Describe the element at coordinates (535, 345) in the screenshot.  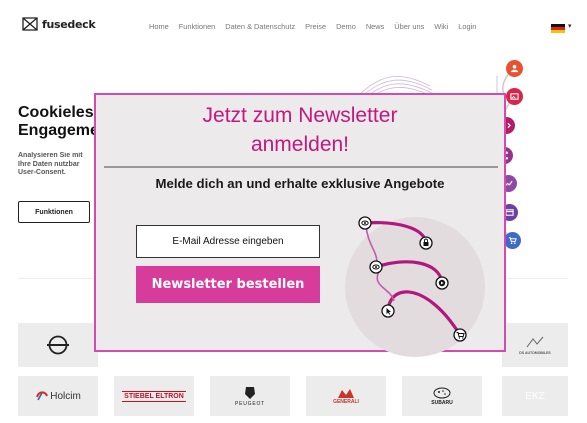
I see `ds-automobiles-logo: DS AUTOMOBILES` at that location.